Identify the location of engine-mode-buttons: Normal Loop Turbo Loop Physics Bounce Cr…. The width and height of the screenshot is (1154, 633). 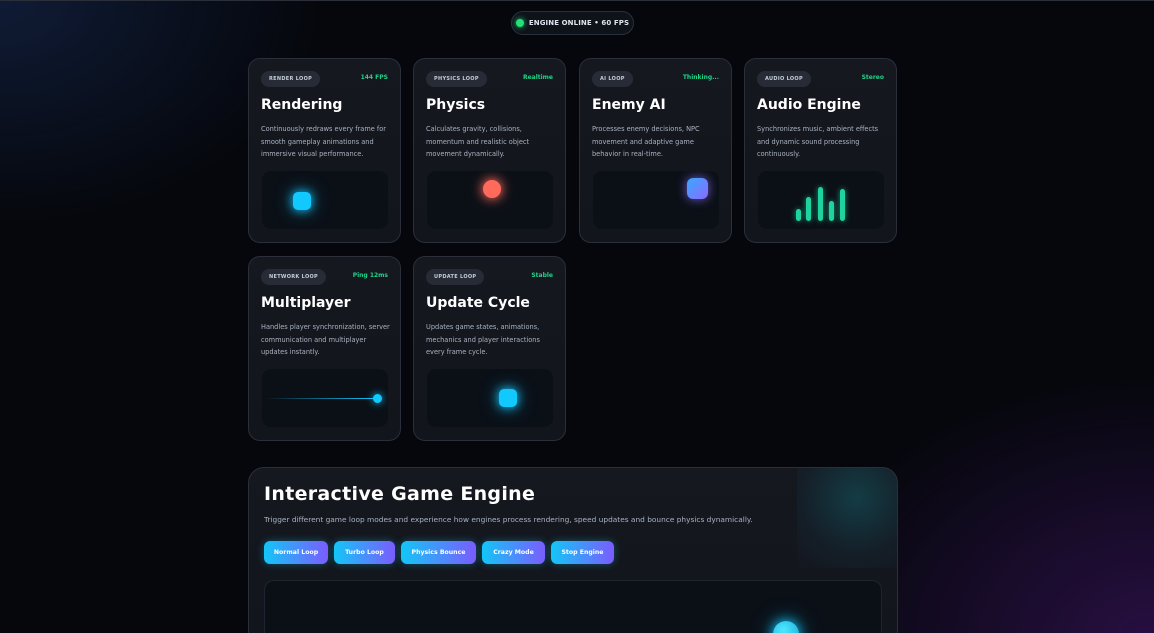
(439, 552).